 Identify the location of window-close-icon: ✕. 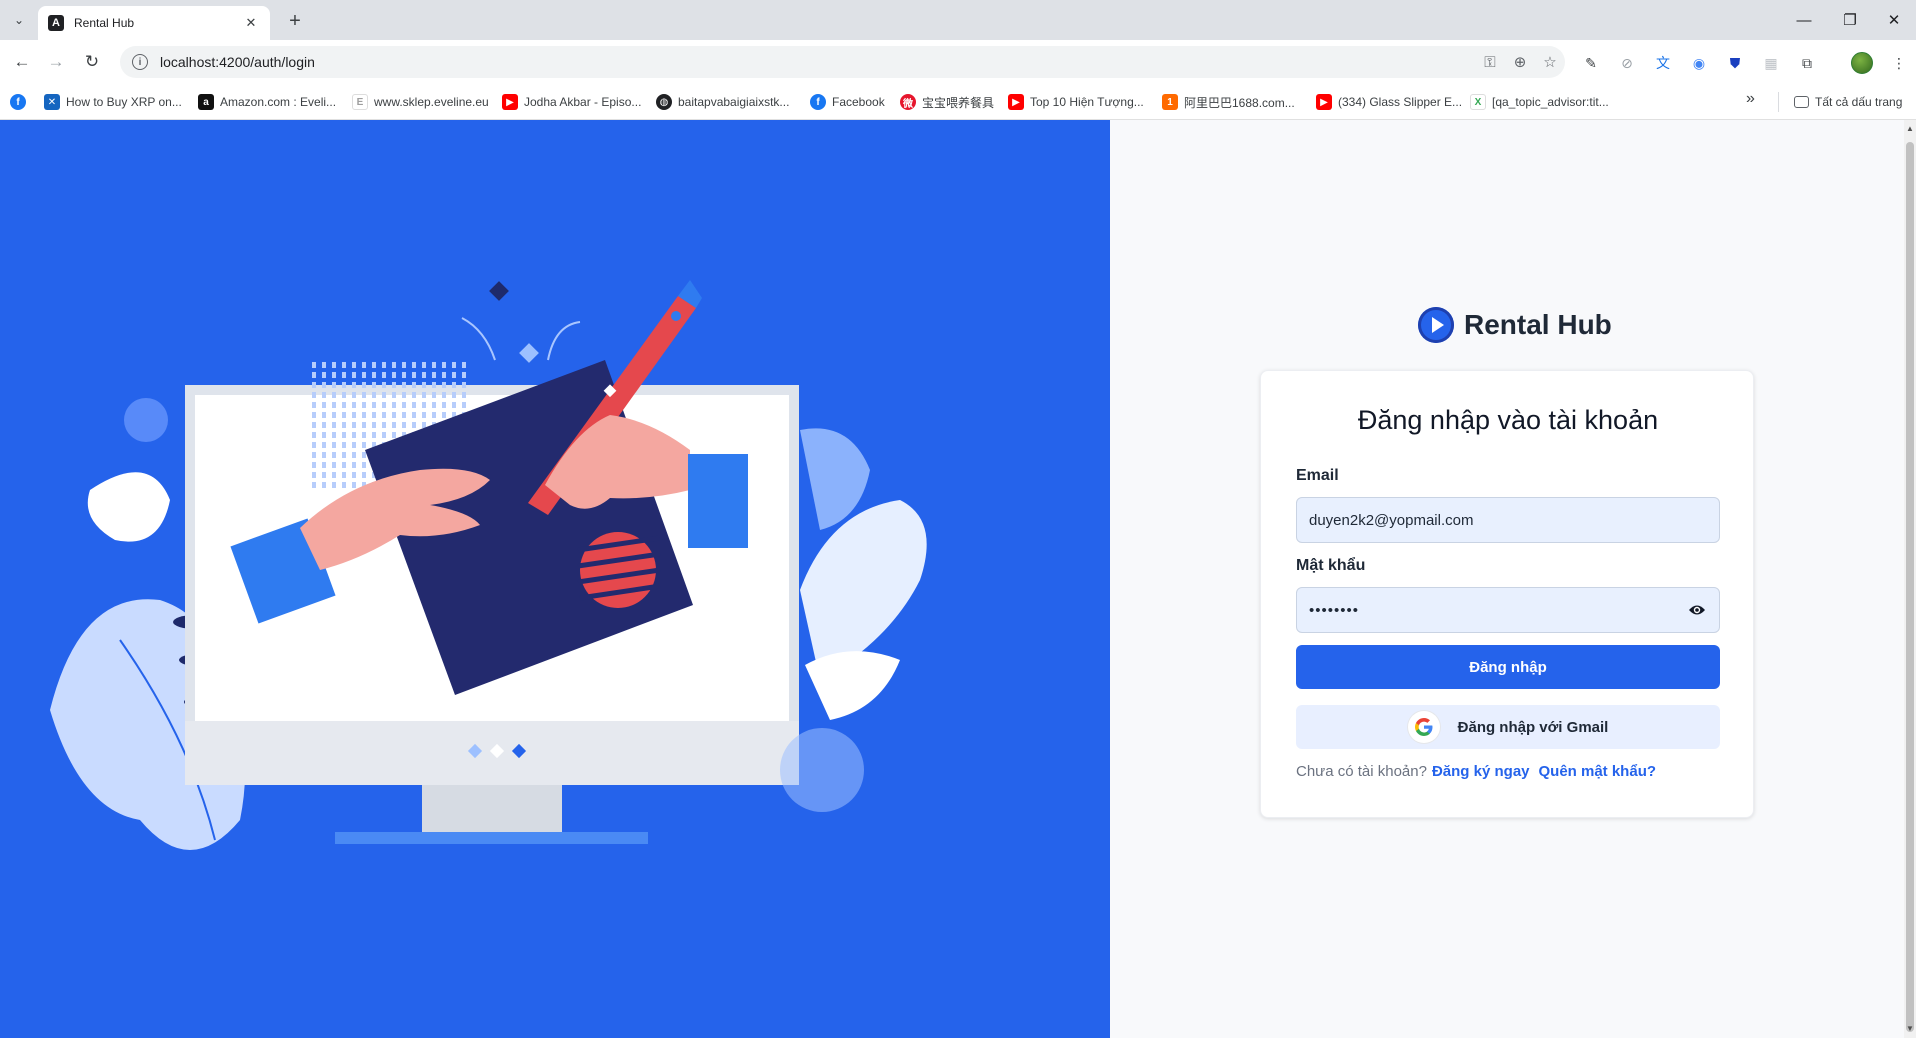
(1894, 20).